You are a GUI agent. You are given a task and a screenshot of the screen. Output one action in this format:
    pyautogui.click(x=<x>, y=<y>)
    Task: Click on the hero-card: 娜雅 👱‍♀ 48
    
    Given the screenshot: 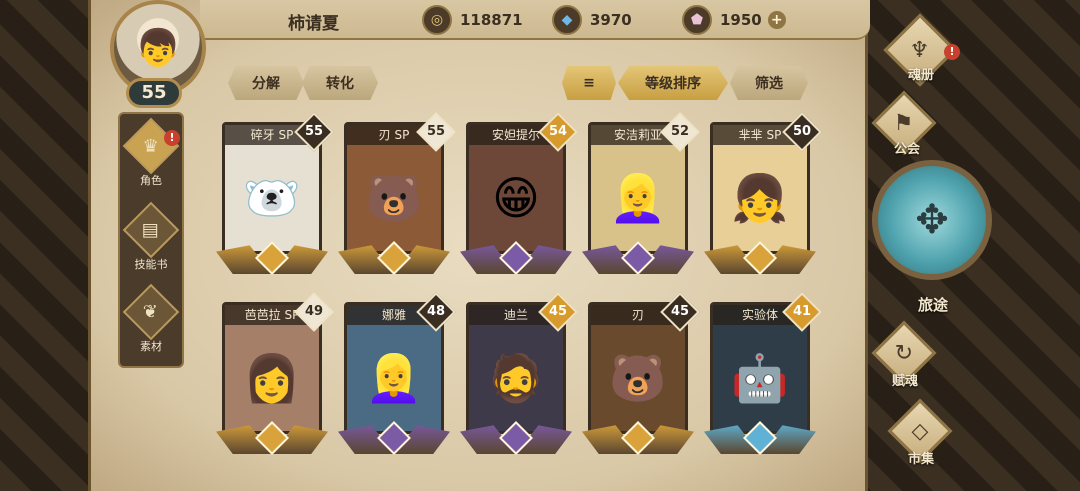 What is the action you would take?
    pyautogui.click(x=397, y=373)
    